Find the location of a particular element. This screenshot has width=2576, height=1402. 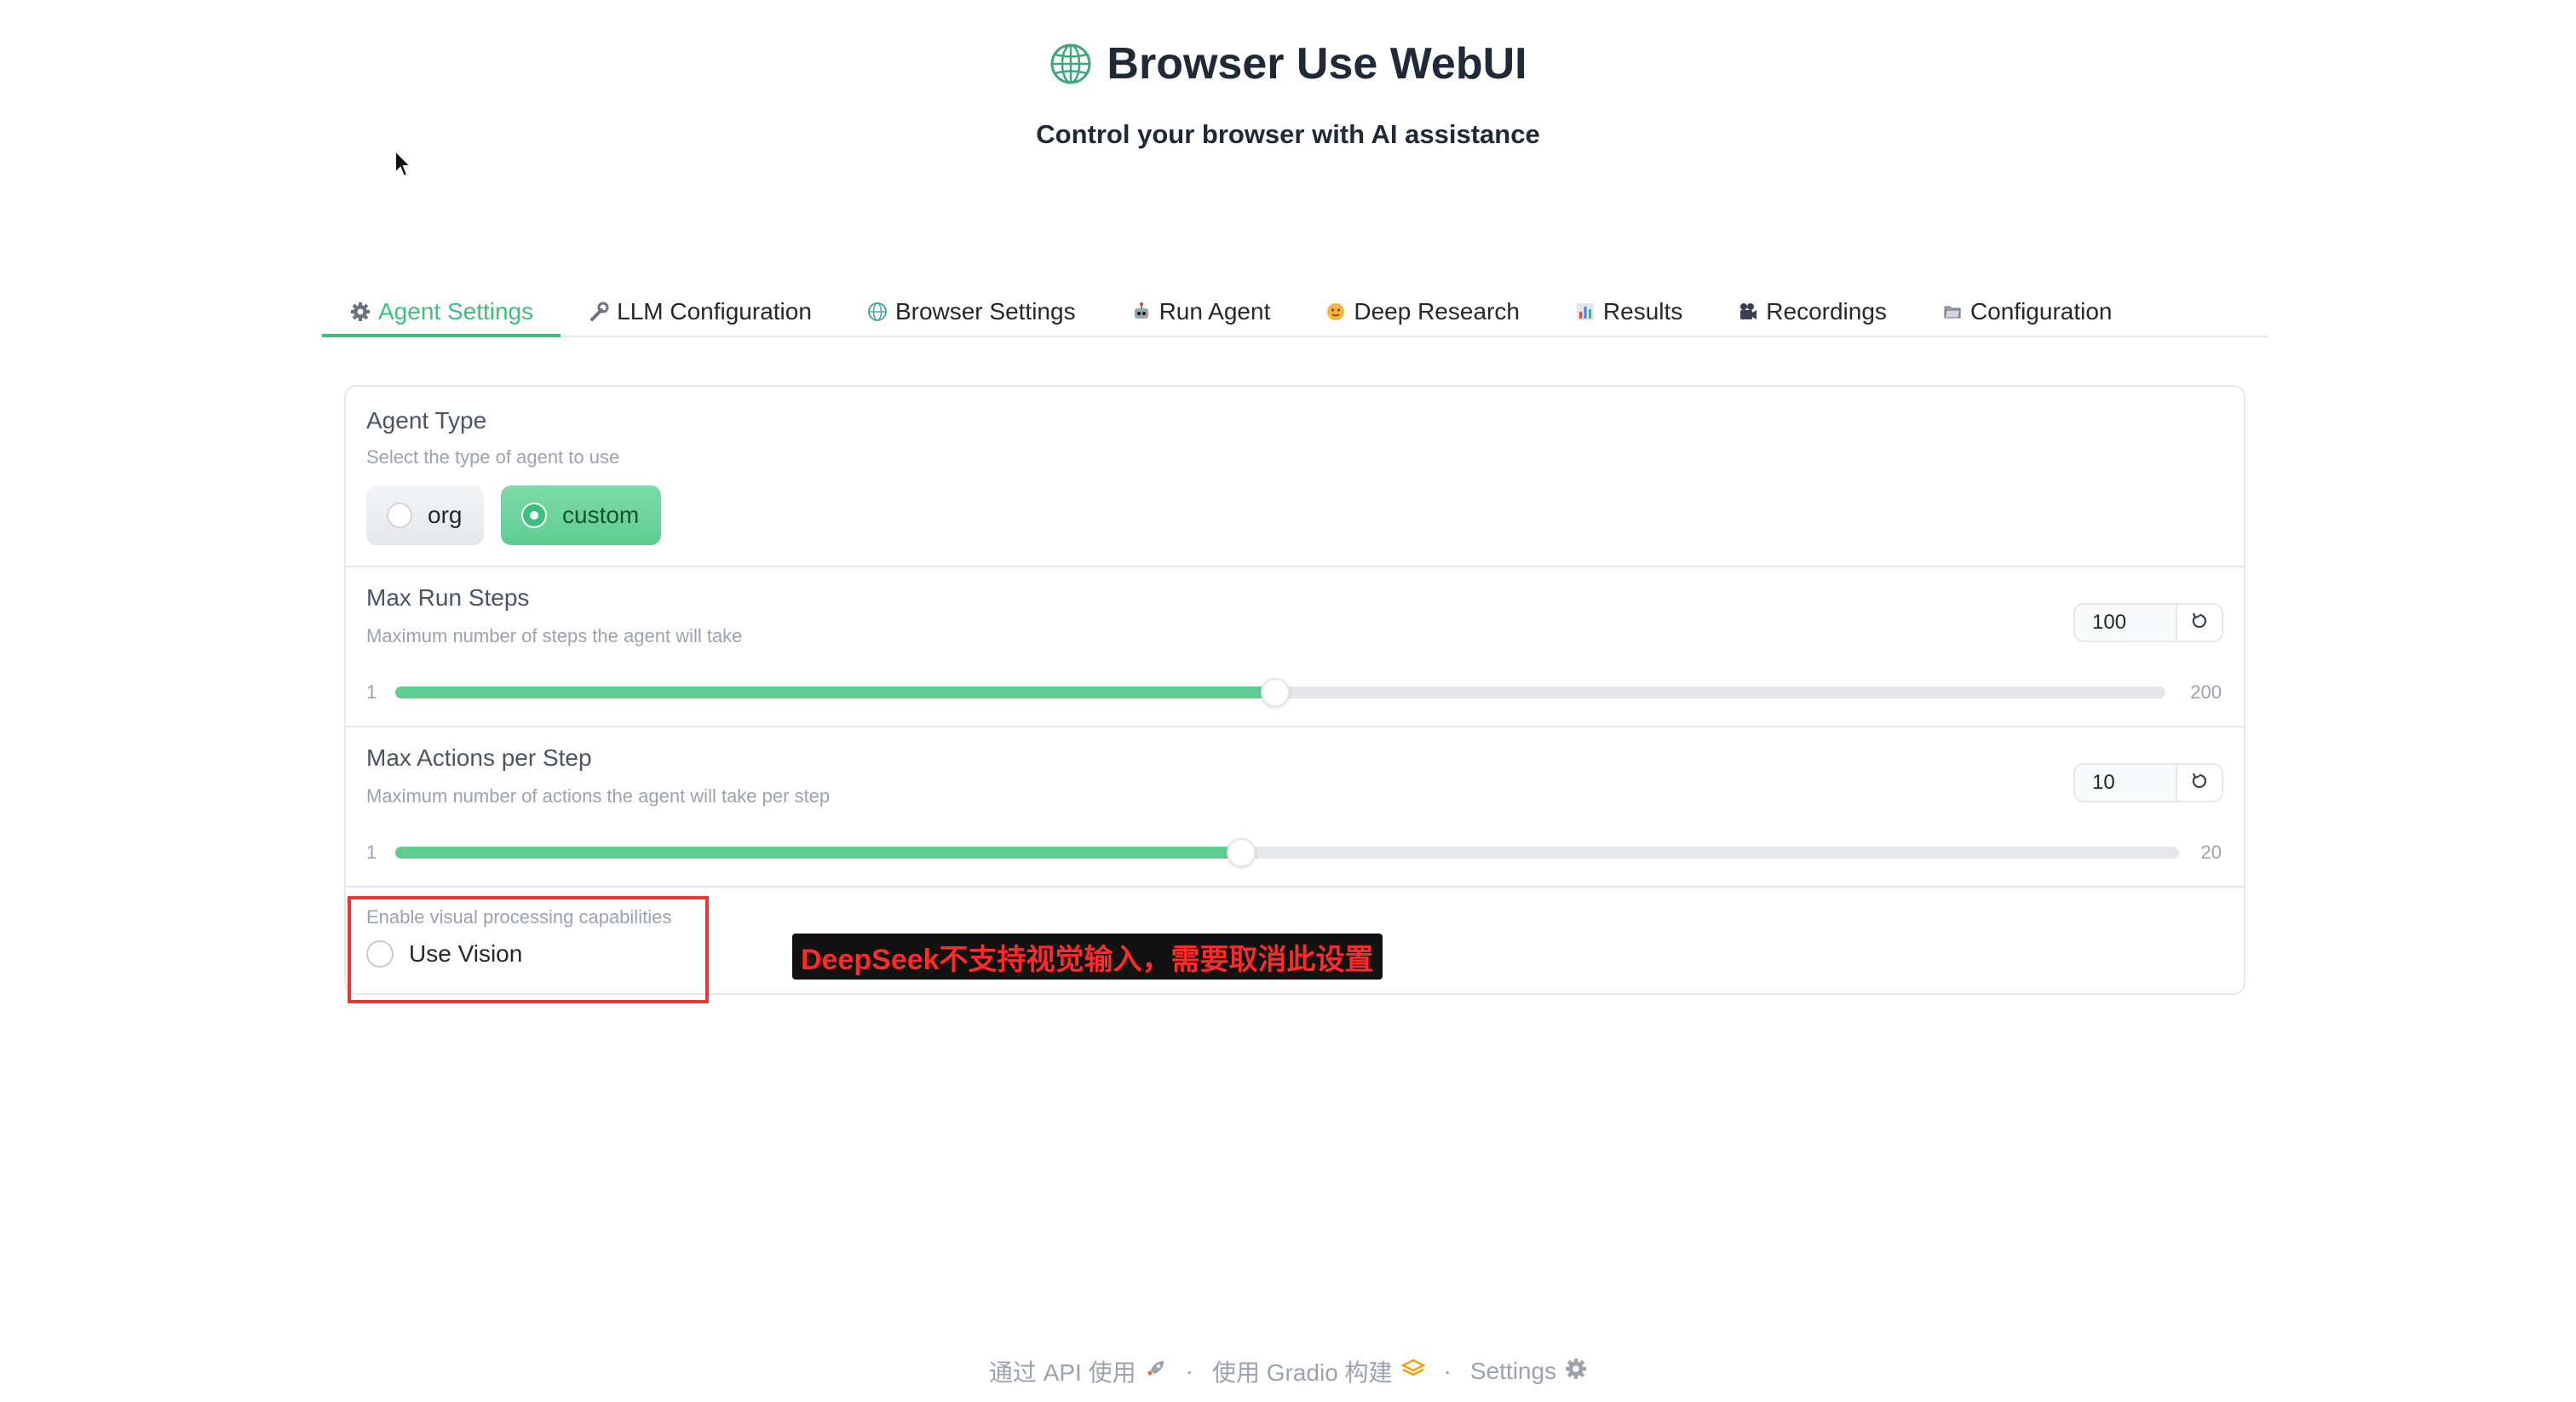

tab-agent-settings: Agent Settings is located at coordinates (442, 313).